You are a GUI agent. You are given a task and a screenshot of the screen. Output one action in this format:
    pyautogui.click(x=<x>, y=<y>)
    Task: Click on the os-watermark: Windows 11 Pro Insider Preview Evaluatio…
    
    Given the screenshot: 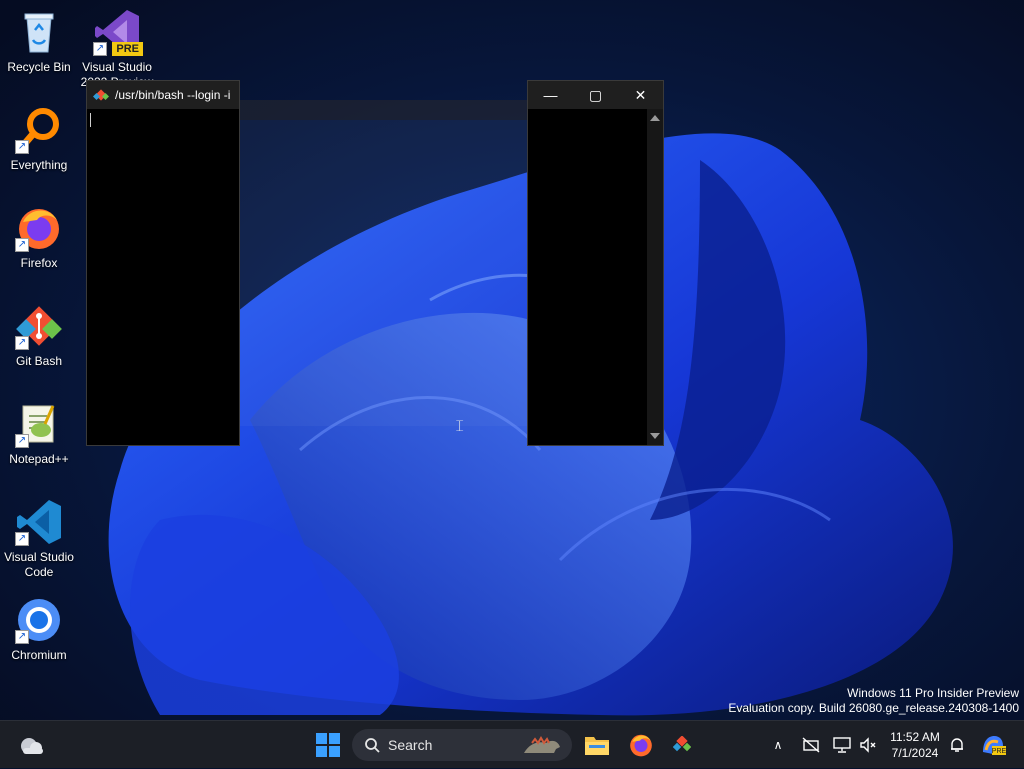 What is the action you would take?
    pyautogui.click(x=873, y=701)
    